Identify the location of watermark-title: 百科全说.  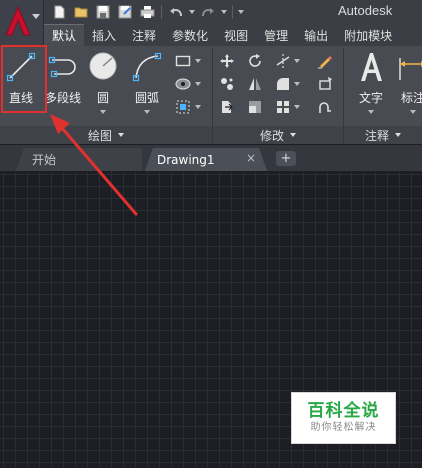
(343, 411).